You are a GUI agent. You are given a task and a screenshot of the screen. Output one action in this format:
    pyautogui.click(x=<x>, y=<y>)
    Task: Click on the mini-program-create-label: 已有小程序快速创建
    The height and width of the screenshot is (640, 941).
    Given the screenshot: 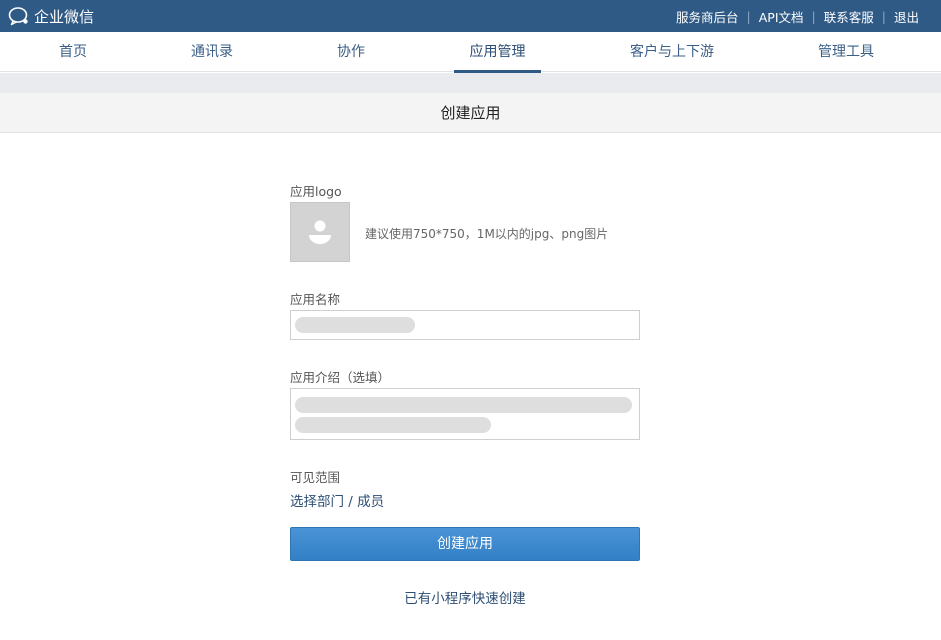 What is the action you would take?
    pyautogui.click(x=465, y=599)
    